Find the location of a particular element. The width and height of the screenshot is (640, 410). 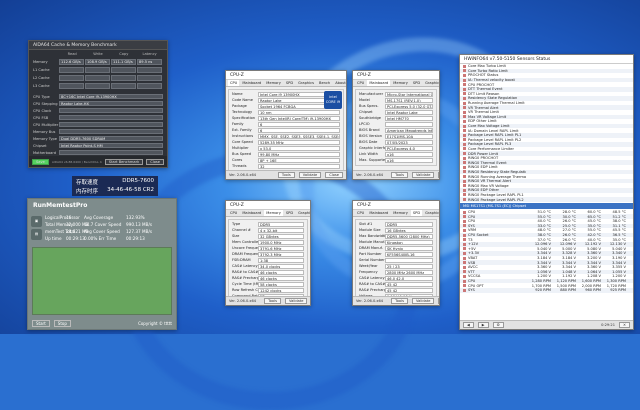

field-label: Chipset is located at coordinates (366, 112).